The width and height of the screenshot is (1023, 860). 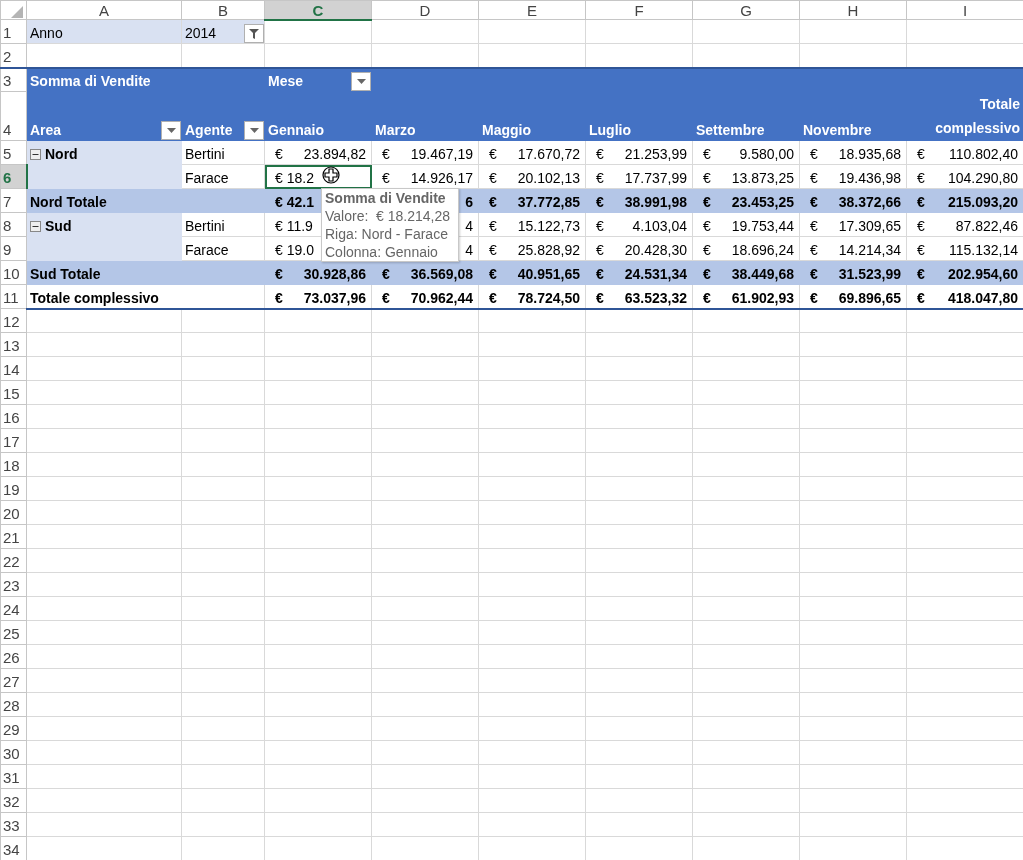 I want to click on row-header: 10, so click(x=13, y=272).